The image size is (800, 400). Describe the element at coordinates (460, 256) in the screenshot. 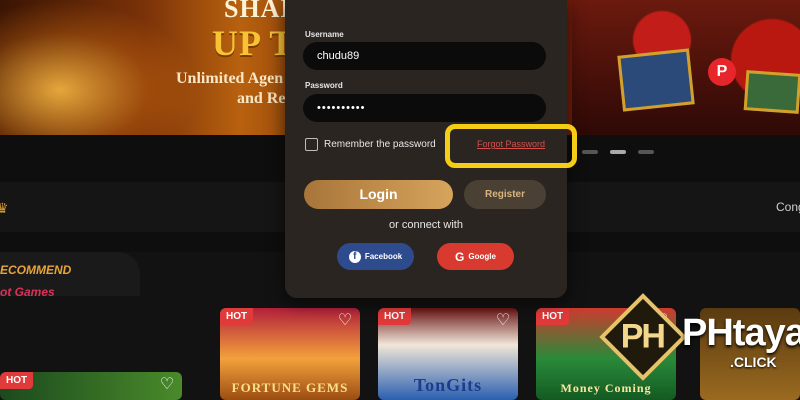

I see `google-icon: G` at that location.